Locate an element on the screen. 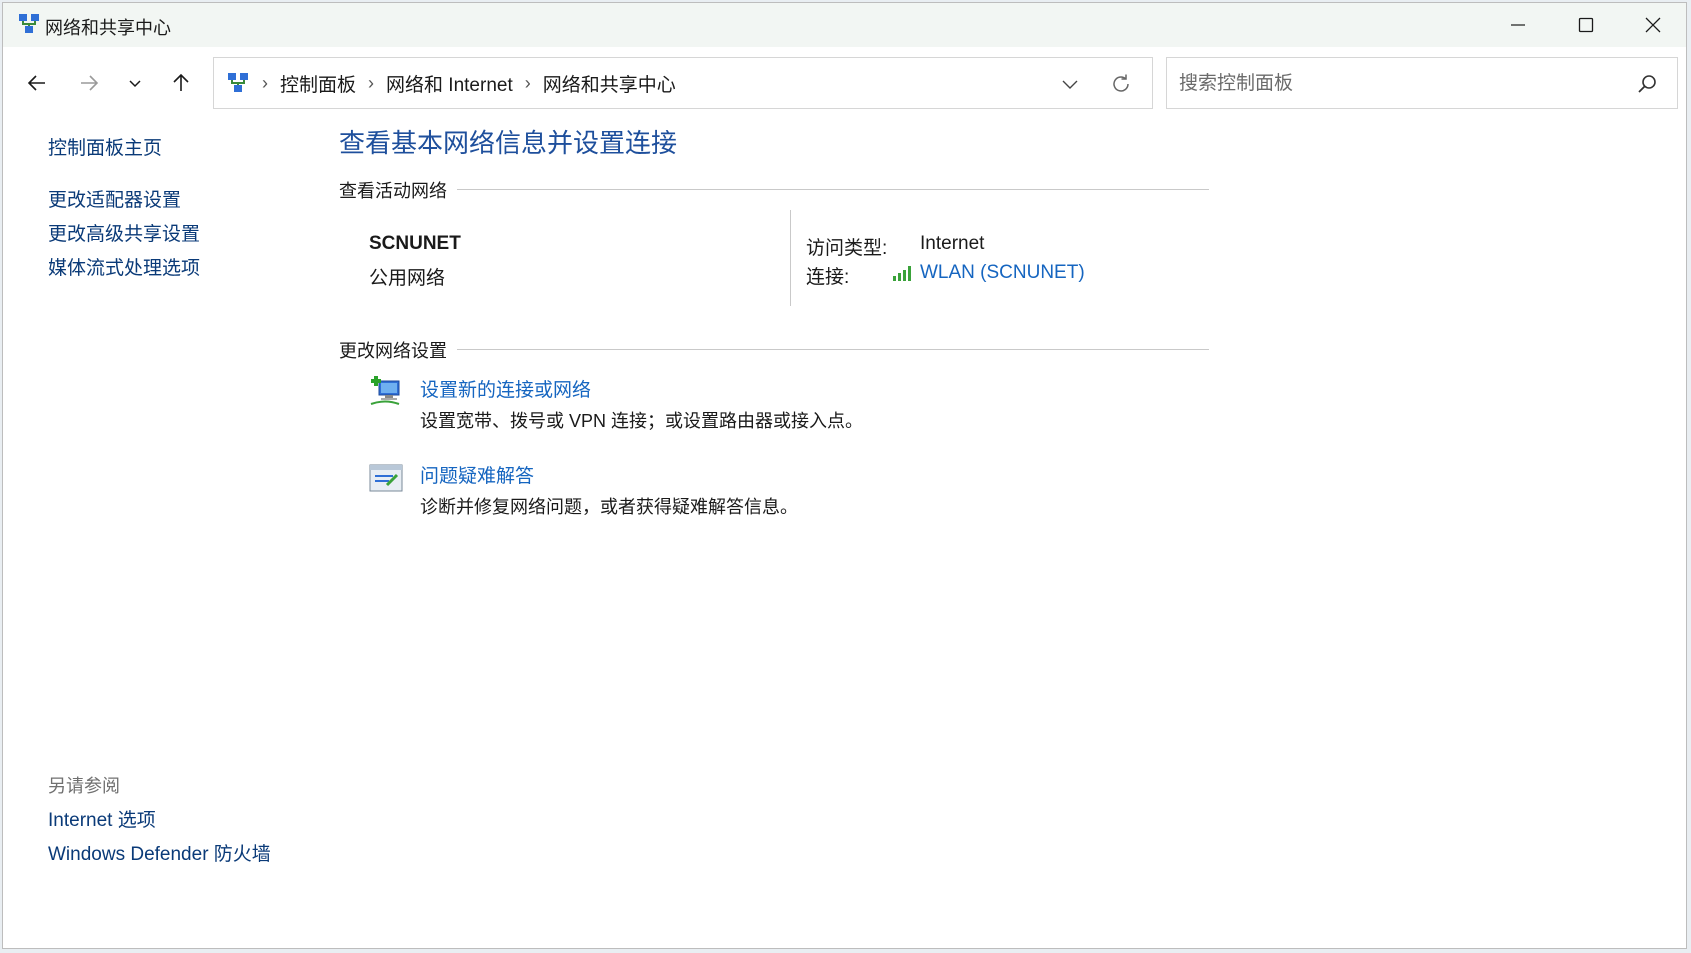  see-also-internet-options: Internet 选项 is located at coordinates (102, 818).